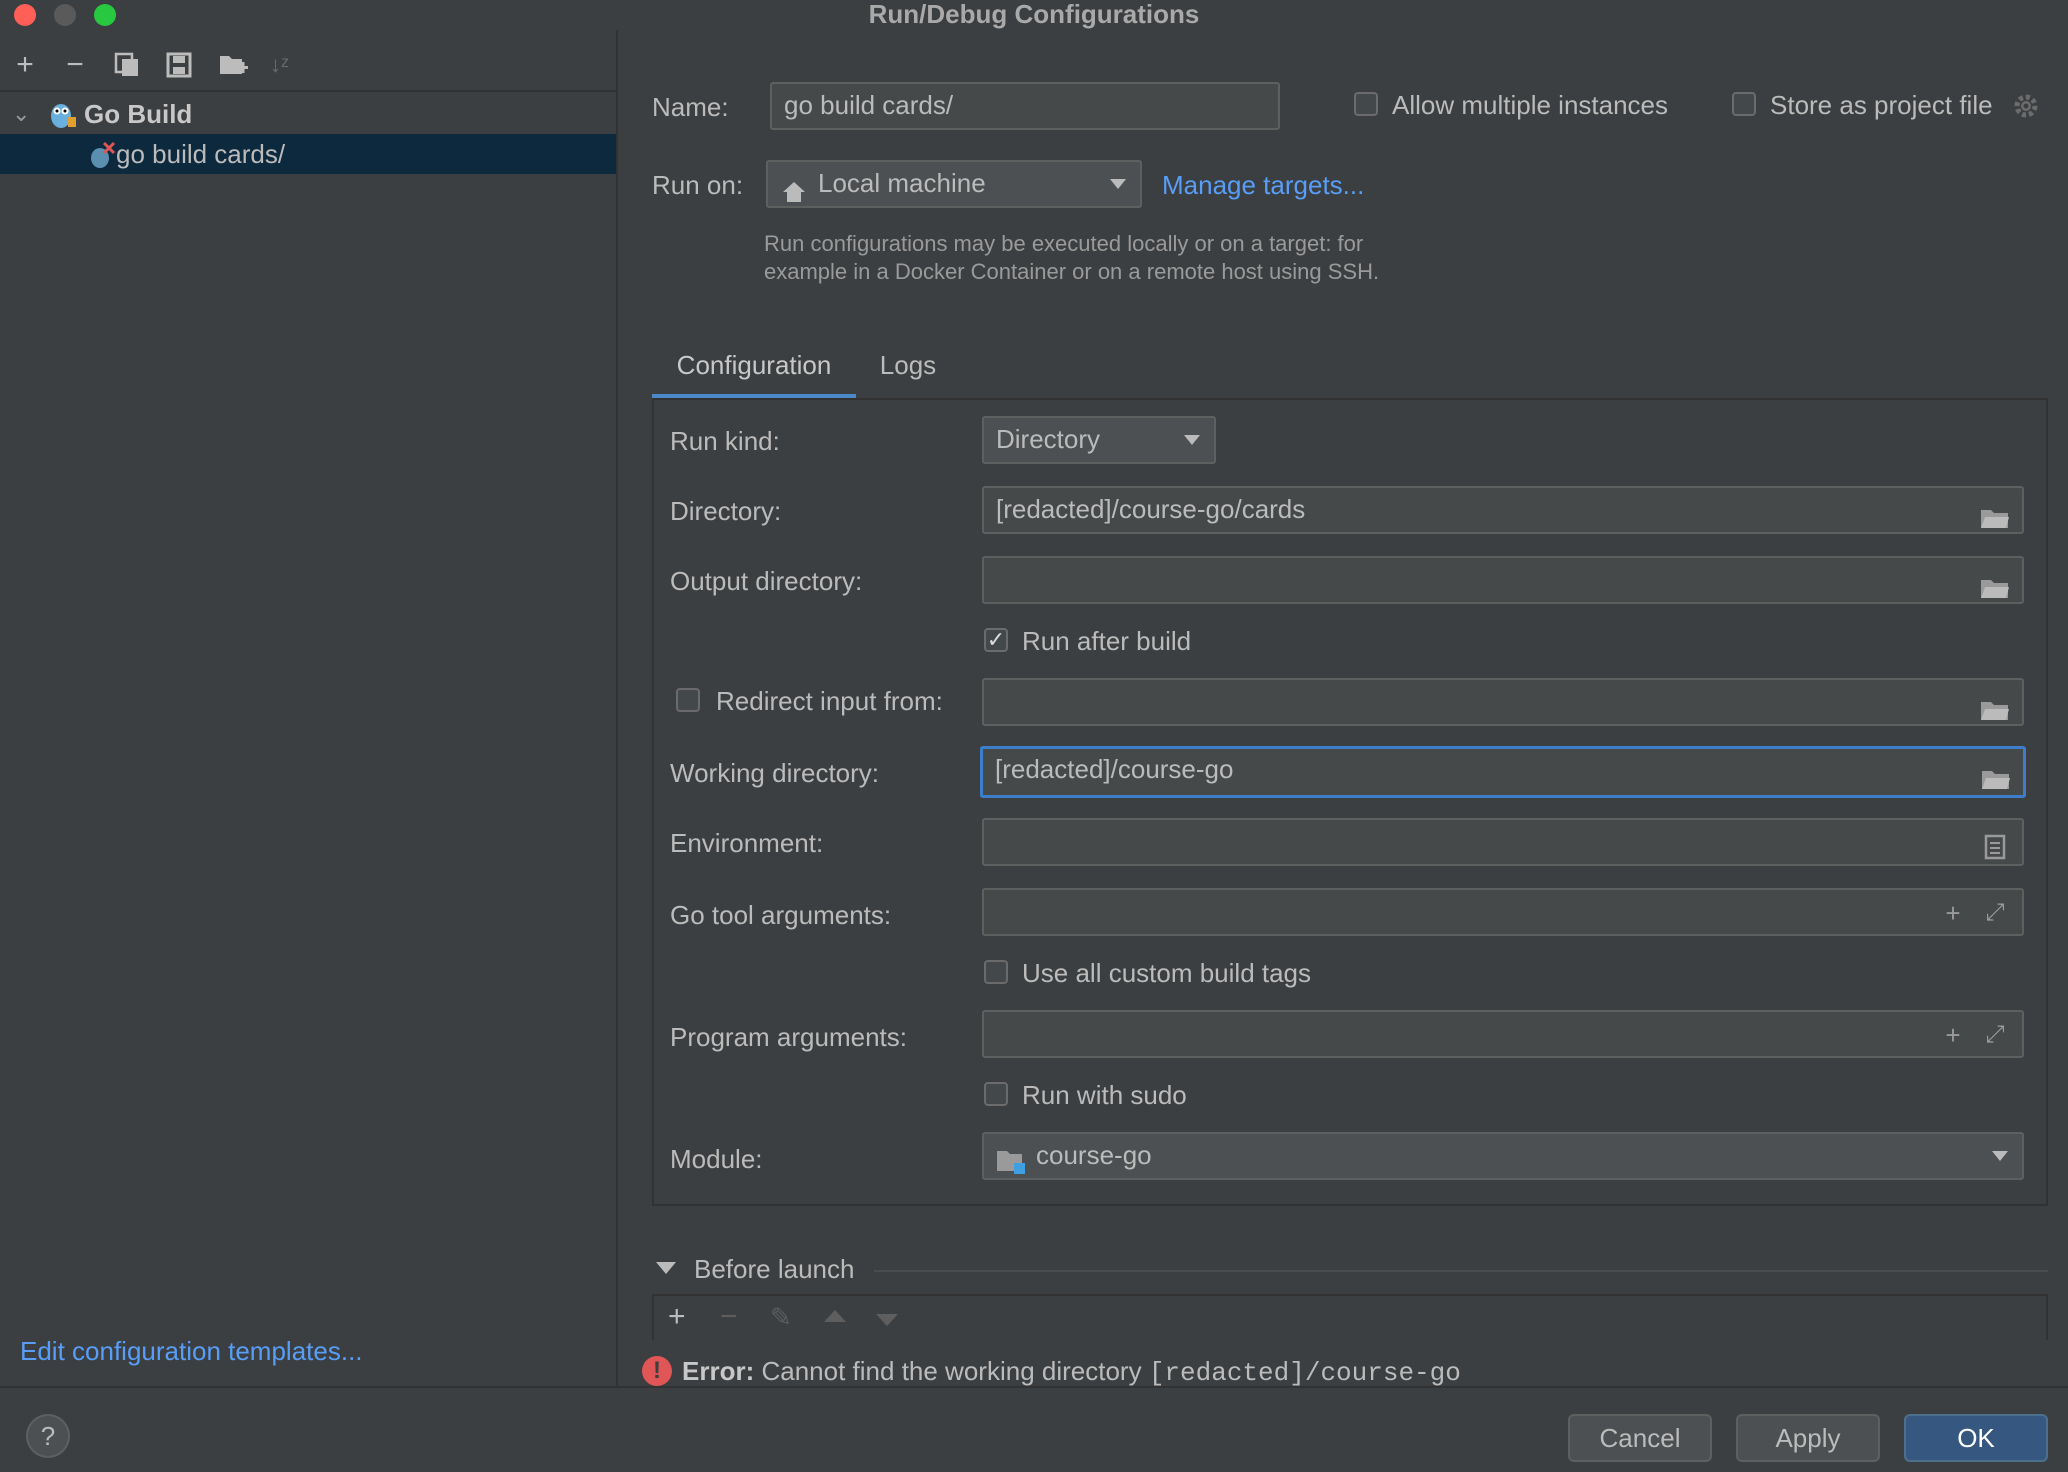 Image resolution: width=2068 pixels, height=1472 pixels. What do you see at coordinates (1011, 1159) in the screenshot?
I see `module-folder-icon` at bounding box center [1011, 1159].